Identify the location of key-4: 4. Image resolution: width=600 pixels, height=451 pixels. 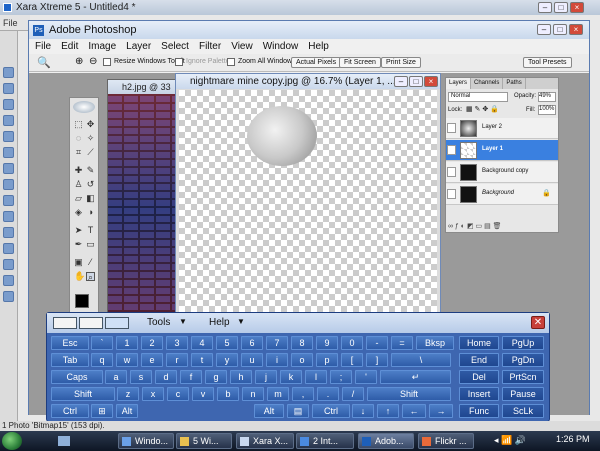
(202, 343).